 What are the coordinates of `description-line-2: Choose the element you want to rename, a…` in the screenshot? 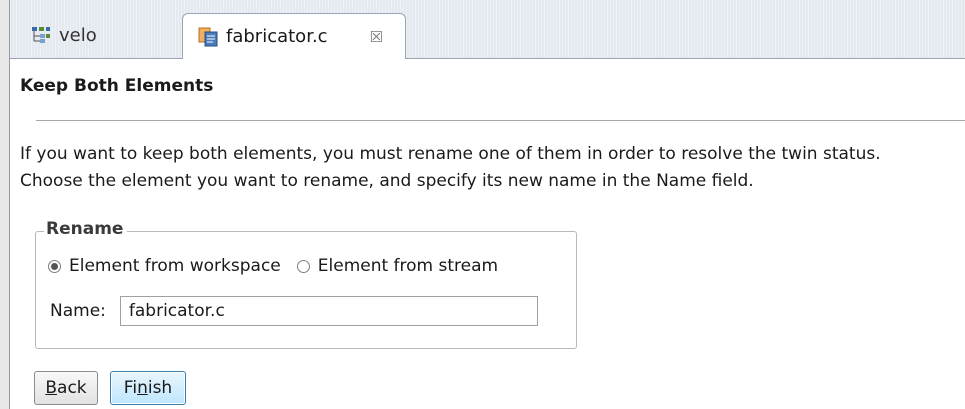 It's located at (387, 181).